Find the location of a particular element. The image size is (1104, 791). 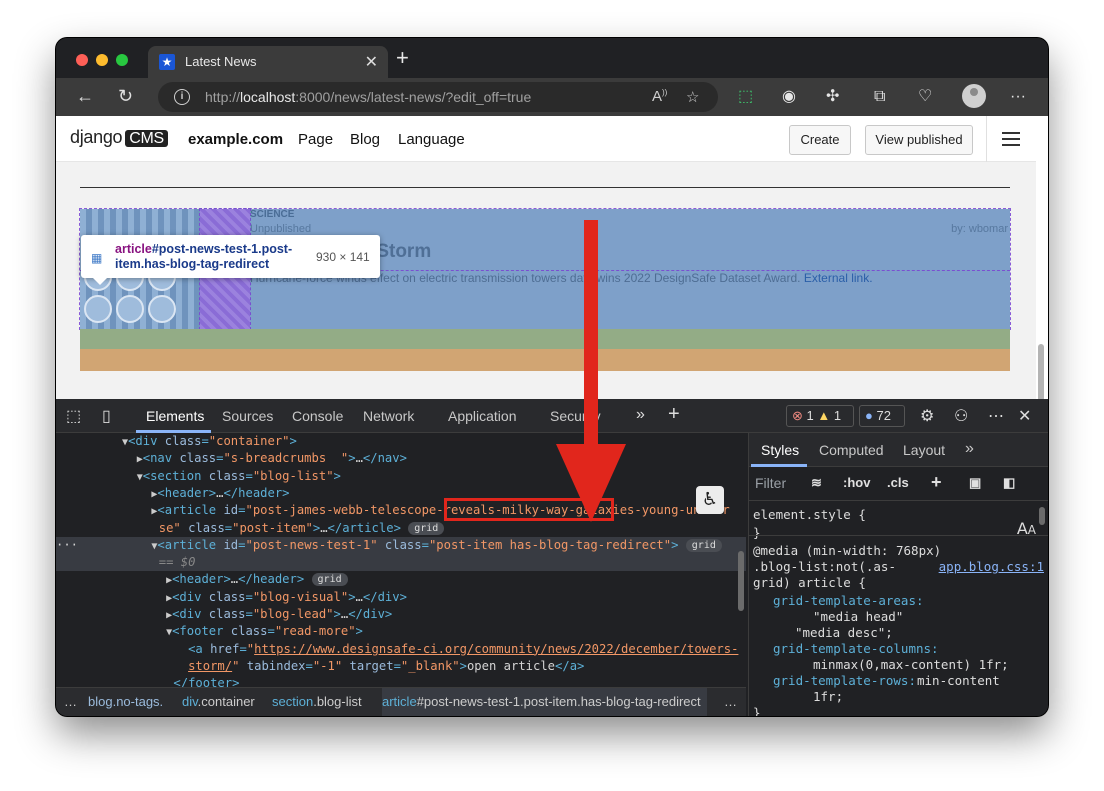

tab-layout: Layout is located at coordinates (924, 450).